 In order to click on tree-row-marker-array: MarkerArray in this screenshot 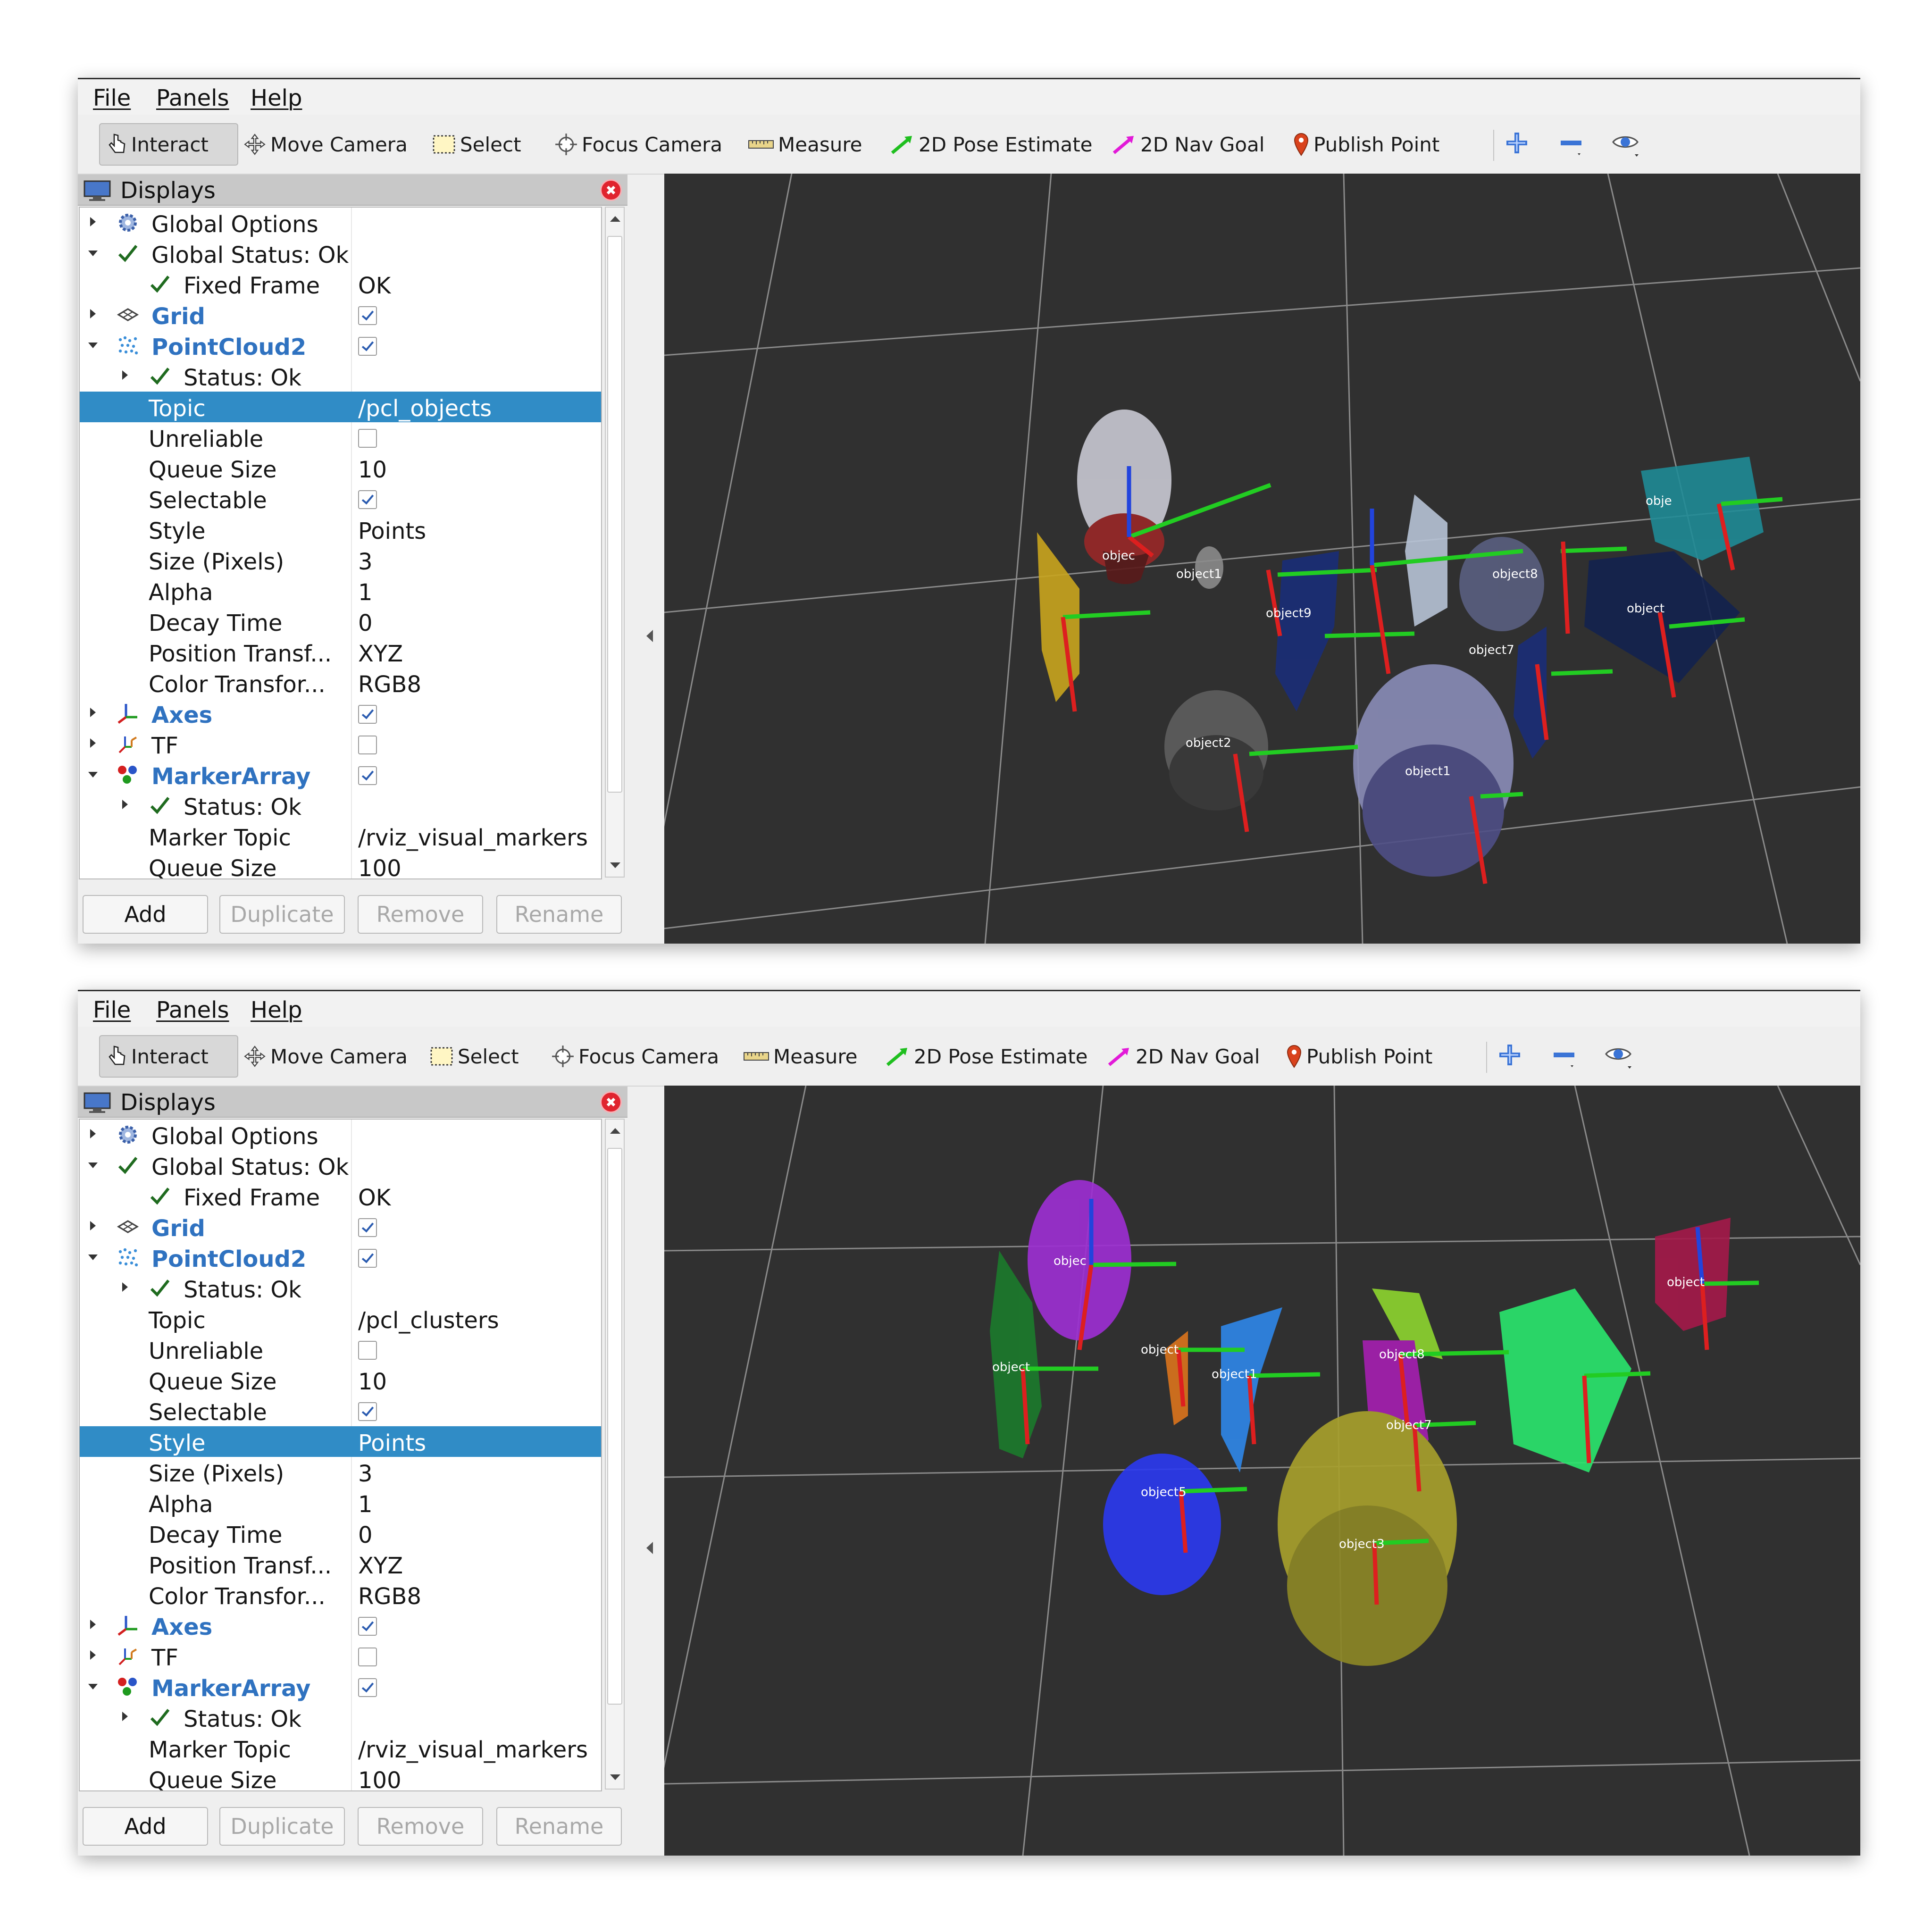, I will do `click(340, 775)`.